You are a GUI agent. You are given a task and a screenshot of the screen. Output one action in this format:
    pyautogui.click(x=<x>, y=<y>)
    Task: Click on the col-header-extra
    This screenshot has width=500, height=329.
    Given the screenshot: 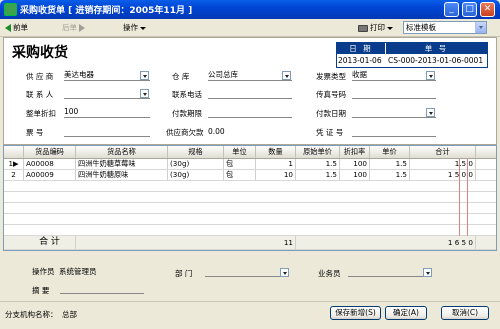 What is the action you would take?
    pyautogui.click(x=486, y=152)
    